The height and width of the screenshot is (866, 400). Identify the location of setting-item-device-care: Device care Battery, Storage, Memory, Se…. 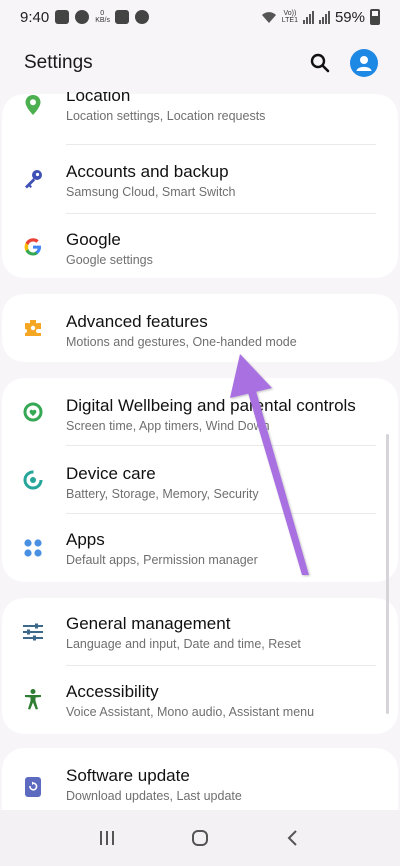
(200, 480).